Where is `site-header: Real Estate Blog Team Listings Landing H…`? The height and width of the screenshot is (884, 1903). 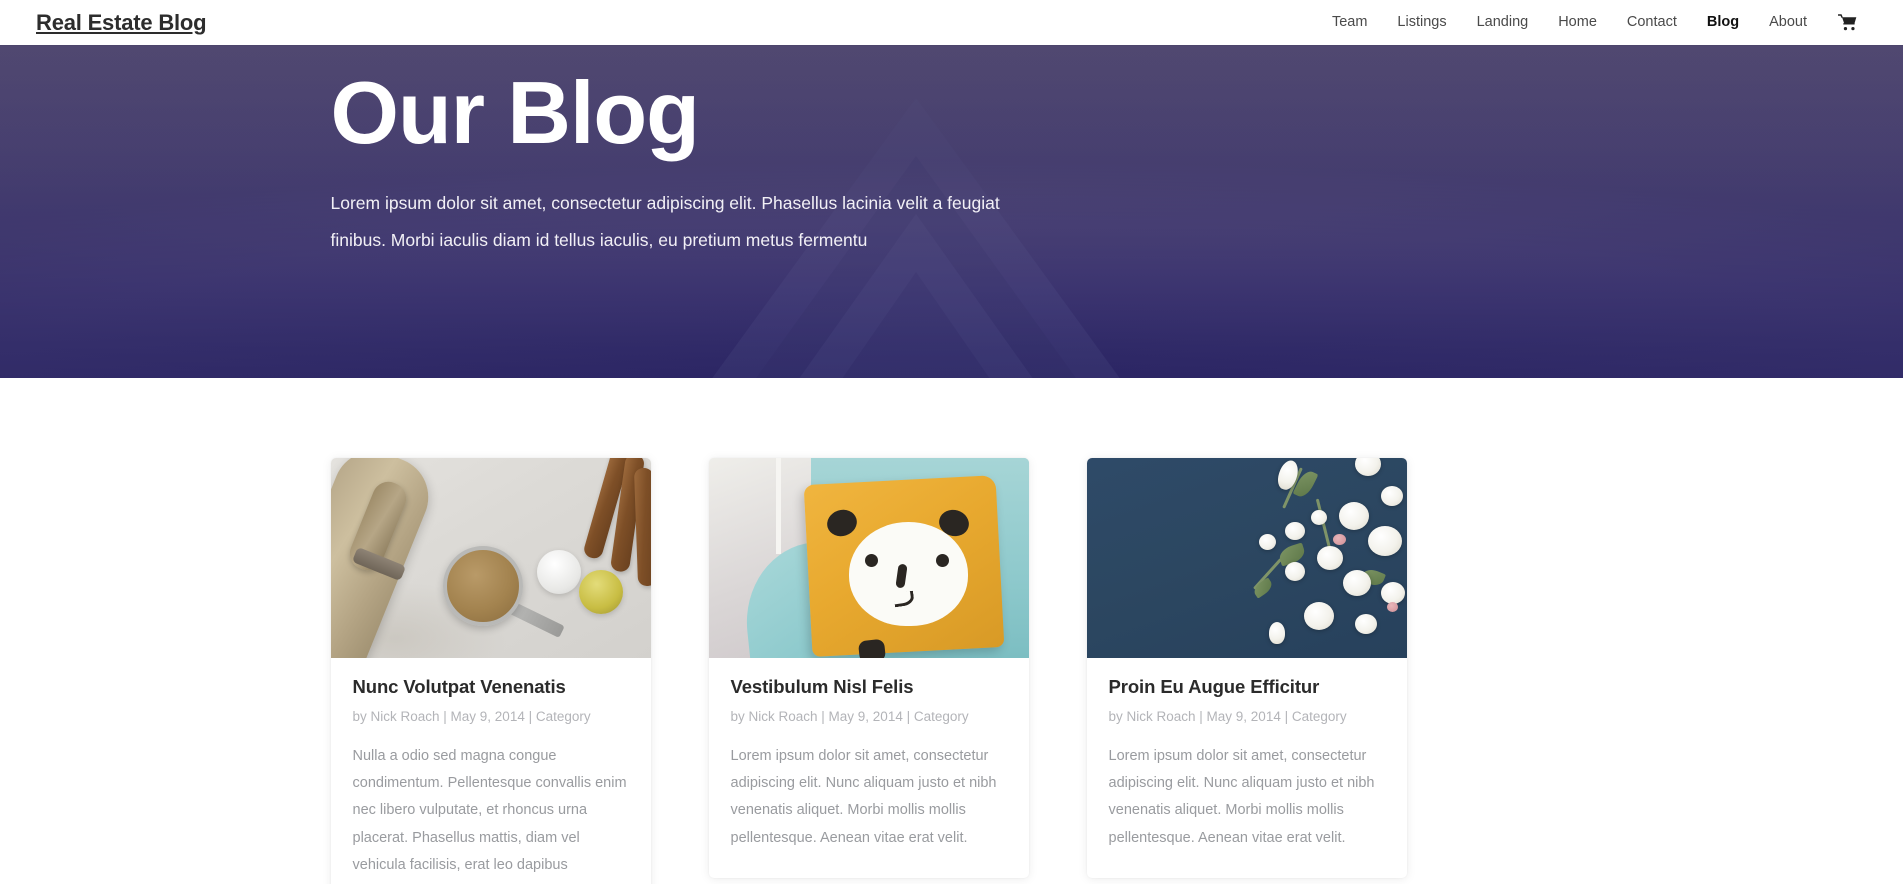
site-header: Real Estate Blog Team Listings Landing H… is located at coordinates (951, 22).